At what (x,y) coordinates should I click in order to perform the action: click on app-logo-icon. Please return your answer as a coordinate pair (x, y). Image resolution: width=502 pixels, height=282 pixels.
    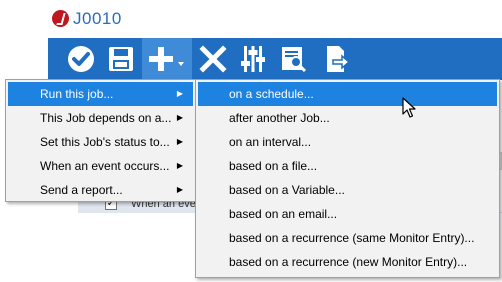
    Looking at the image, I should click on (60, 18).